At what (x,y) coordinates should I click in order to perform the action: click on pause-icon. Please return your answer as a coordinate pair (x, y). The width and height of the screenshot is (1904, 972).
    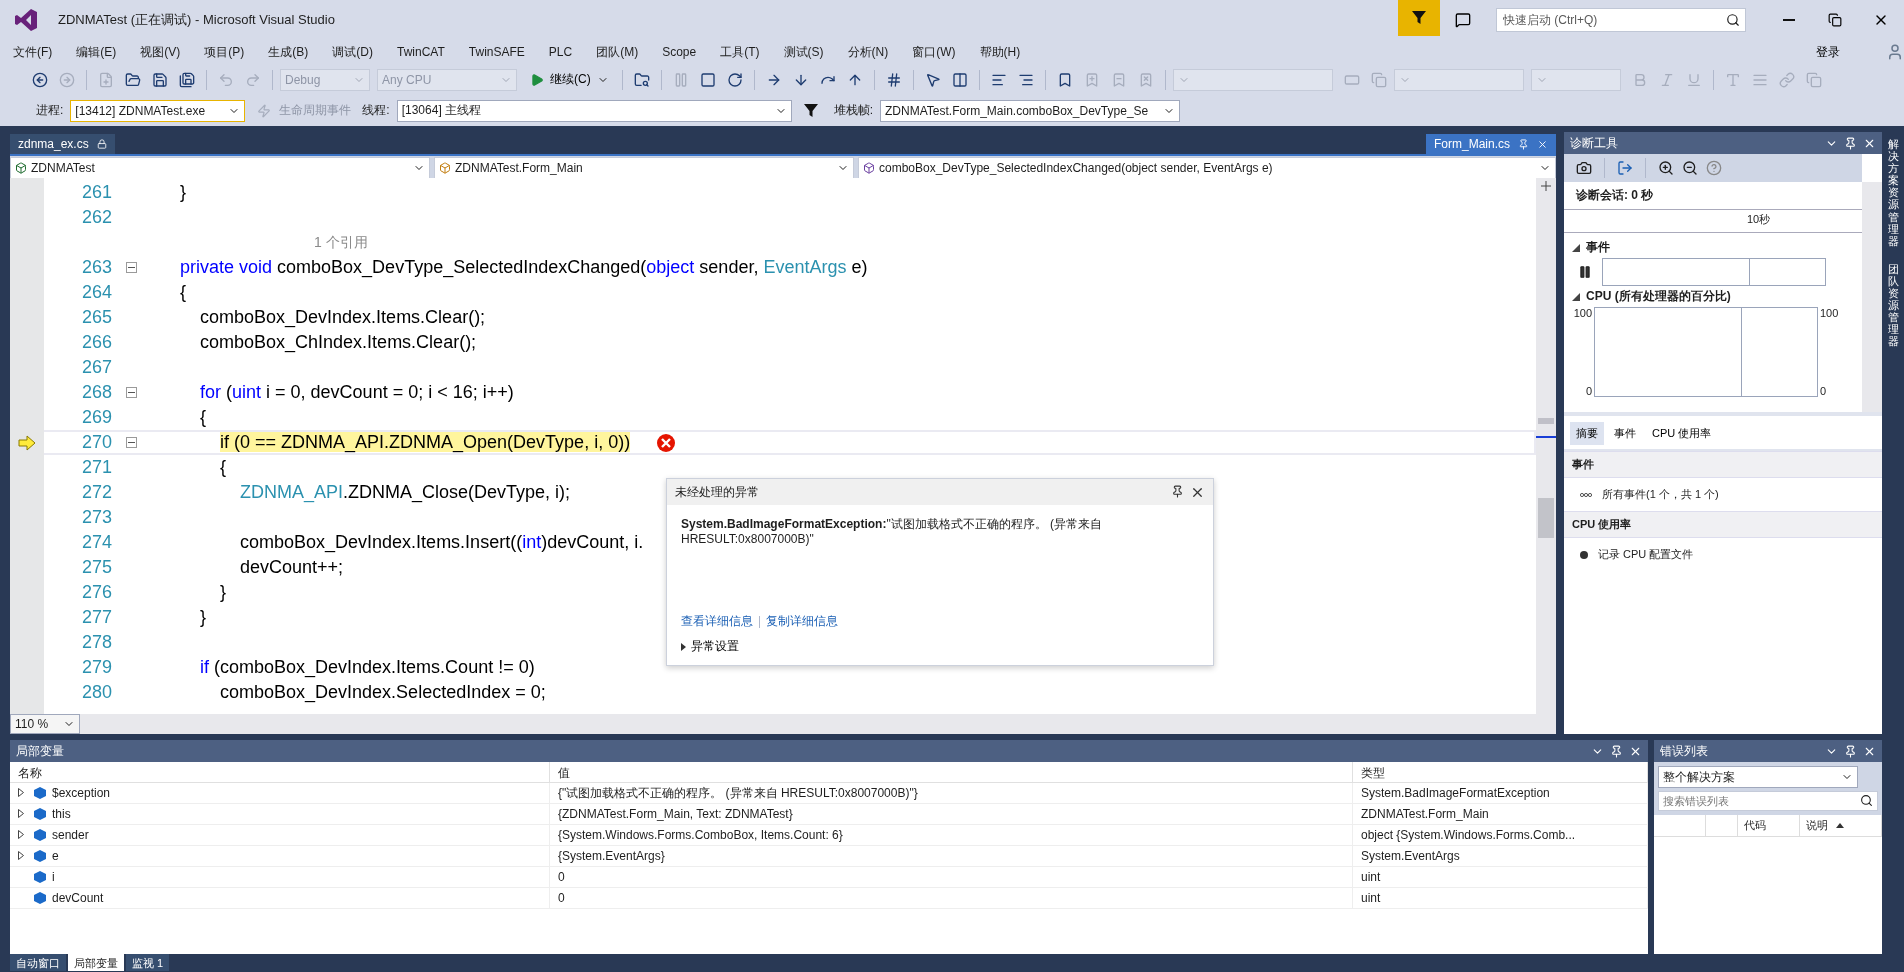
    Looking at the image, I should click on (1585, 272).